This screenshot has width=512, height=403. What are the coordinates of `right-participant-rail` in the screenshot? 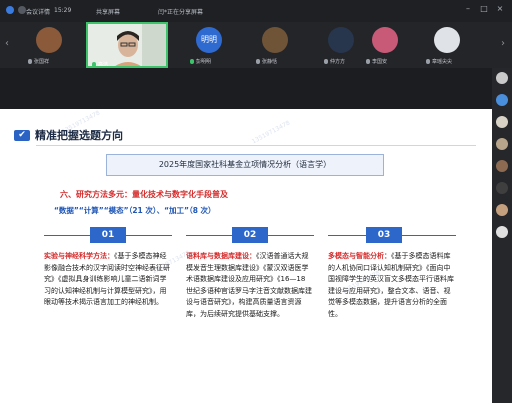 It's located at (502, 235).